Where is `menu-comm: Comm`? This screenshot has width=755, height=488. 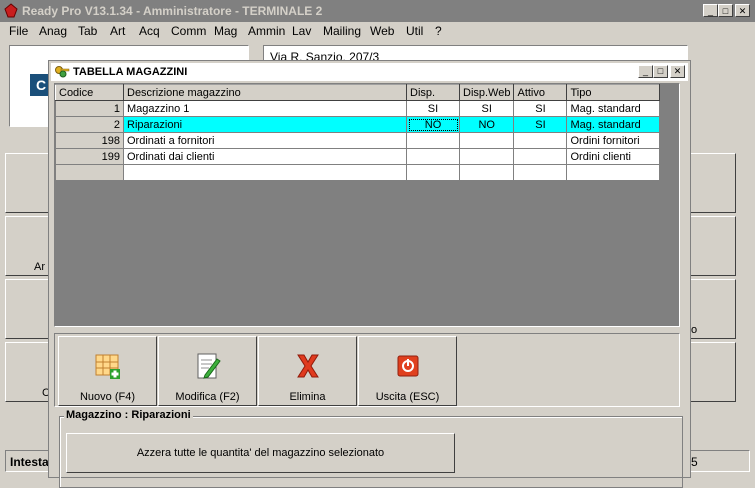 menu-comm: Comm is located at coordinates (188, 31).